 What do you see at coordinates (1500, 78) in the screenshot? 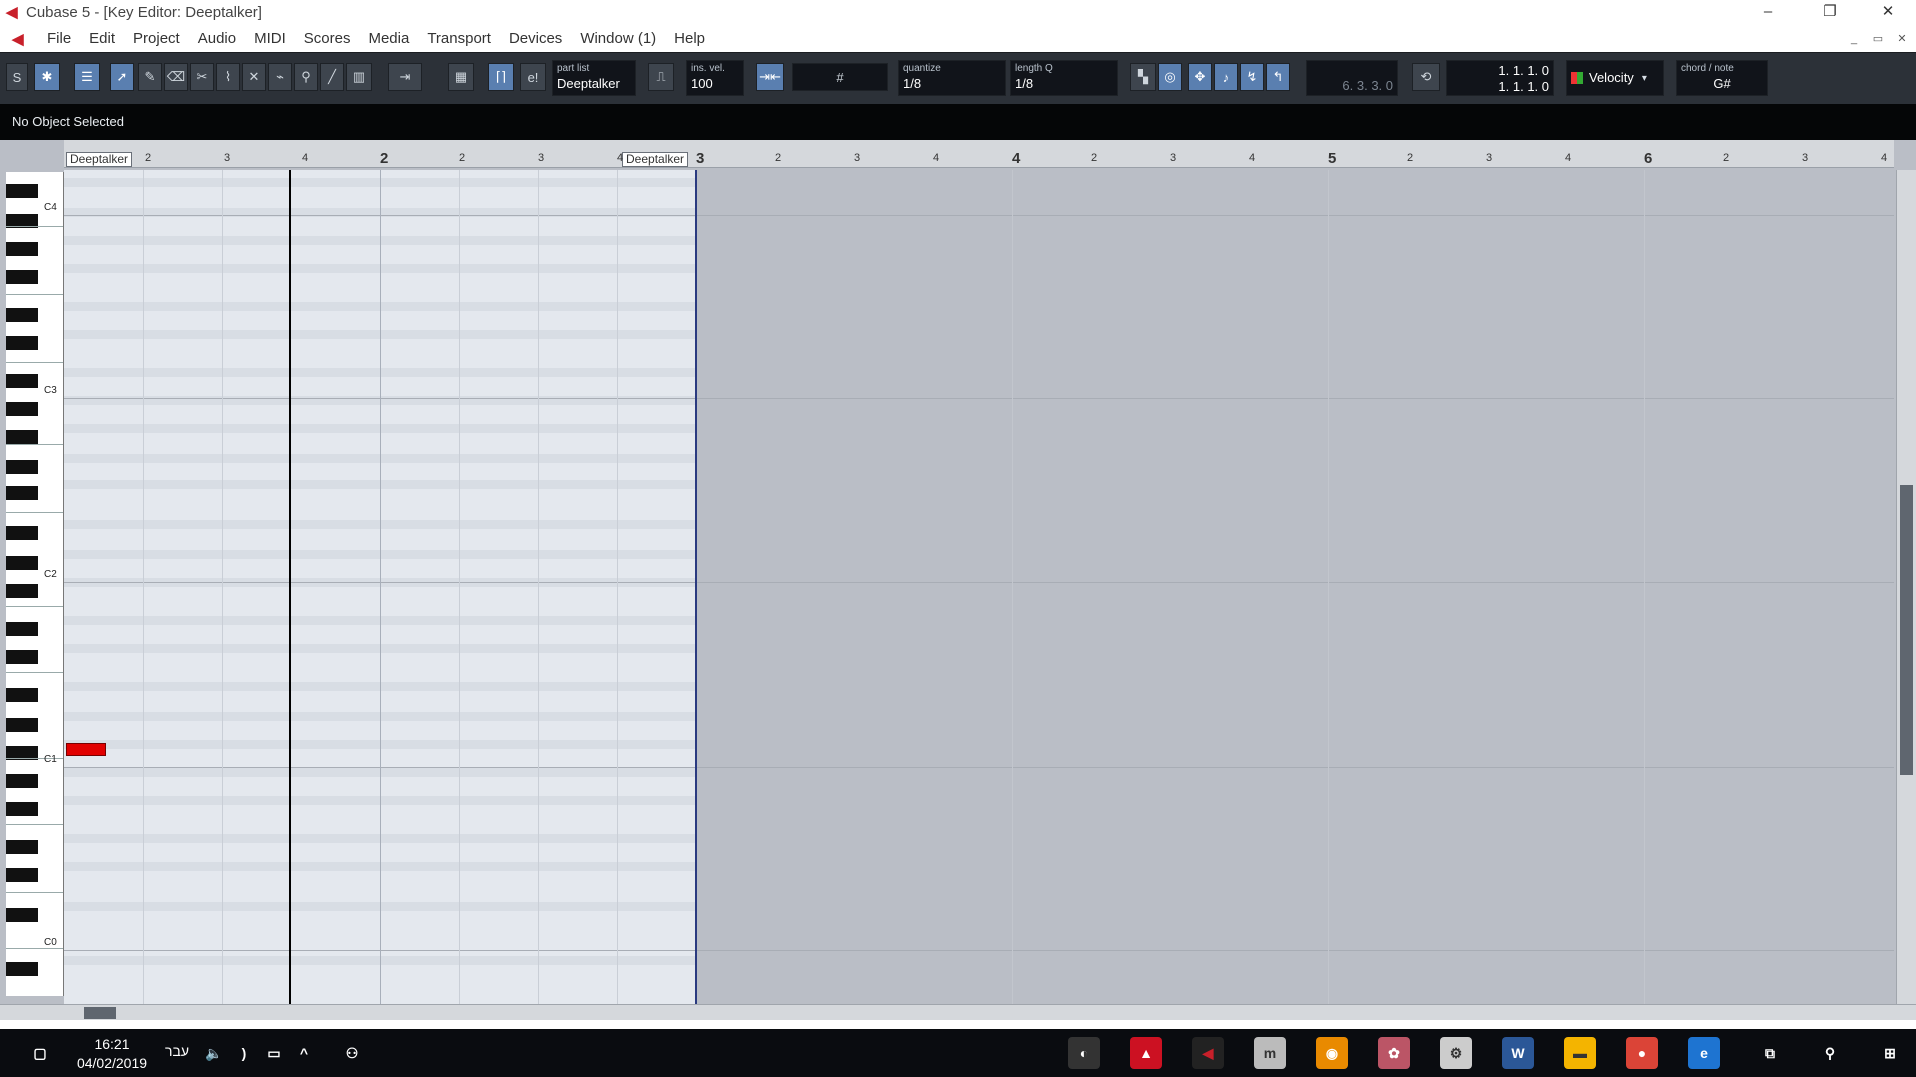
I see `locator-display: 1. 1. 1. 0 1. 1. 1. 0` at bounding box center [1500, 78].